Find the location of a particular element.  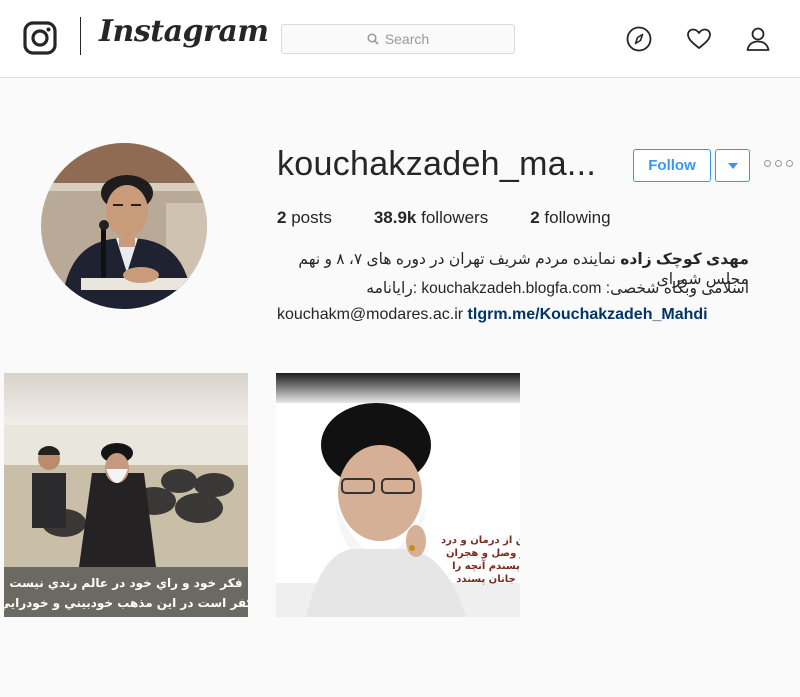

bio-full-name: مهدی کوچک زاده is located at coordinates (684, 259).